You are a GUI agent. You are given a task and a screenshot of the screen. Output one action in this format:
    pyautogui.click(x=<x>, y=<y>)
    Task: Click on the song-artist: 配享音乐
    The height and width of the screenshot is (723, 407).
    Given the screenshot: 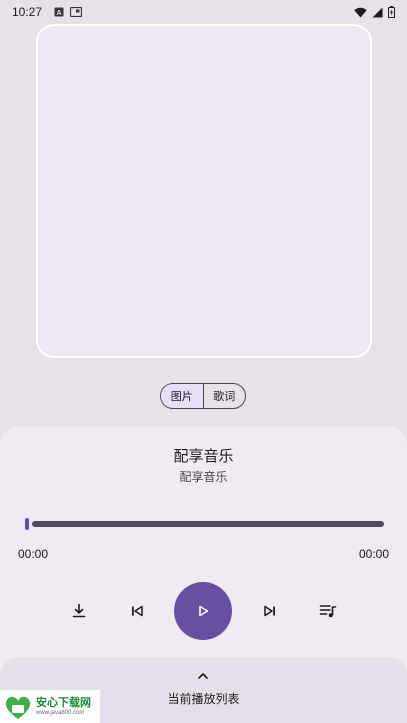 What is the action you would take?
    pyautogui.click(x=203, y=477)
    